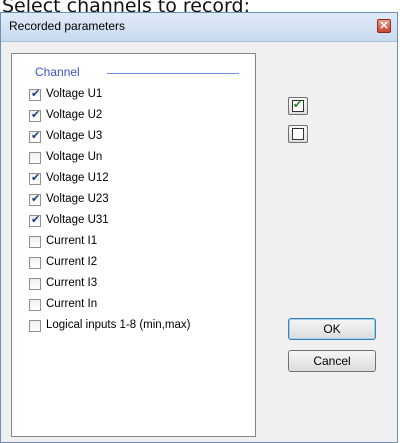 This screenshot has width=400, height=443. What do you see at coordinates (332, 329) in the screenshot?
I see `ok-button: OK` at bounding box center [332, 329].